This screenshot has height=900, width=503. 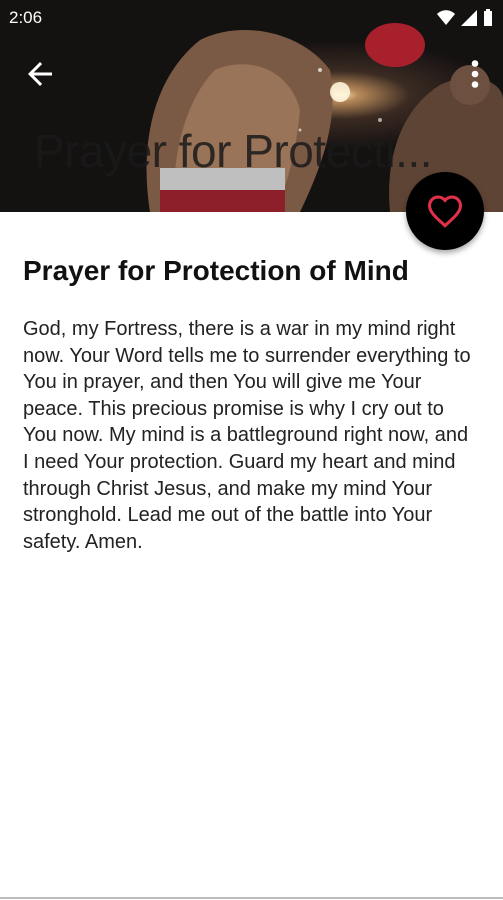 I want to click on battery-icon, so click(x=488, y=17).